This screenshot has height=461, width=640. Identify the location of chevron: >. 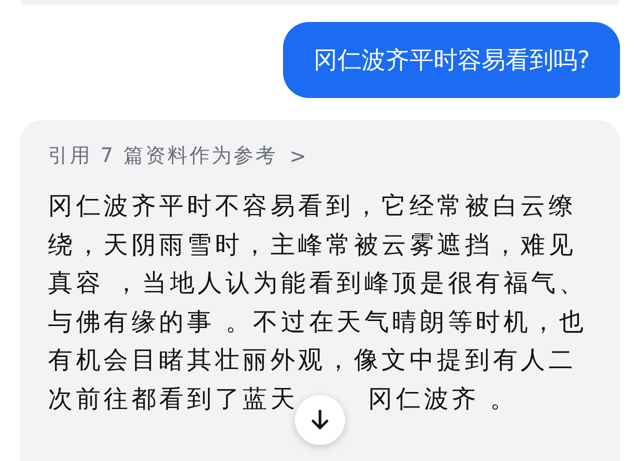
(298, 156).